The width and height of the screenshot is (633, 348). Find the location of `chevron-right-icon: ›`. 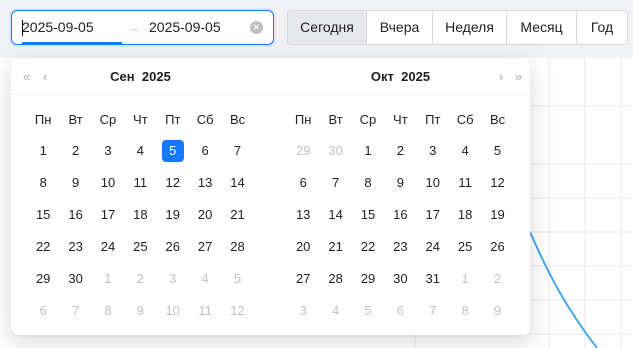

chevron-right-icon: › is located at coordinates (501, 76).